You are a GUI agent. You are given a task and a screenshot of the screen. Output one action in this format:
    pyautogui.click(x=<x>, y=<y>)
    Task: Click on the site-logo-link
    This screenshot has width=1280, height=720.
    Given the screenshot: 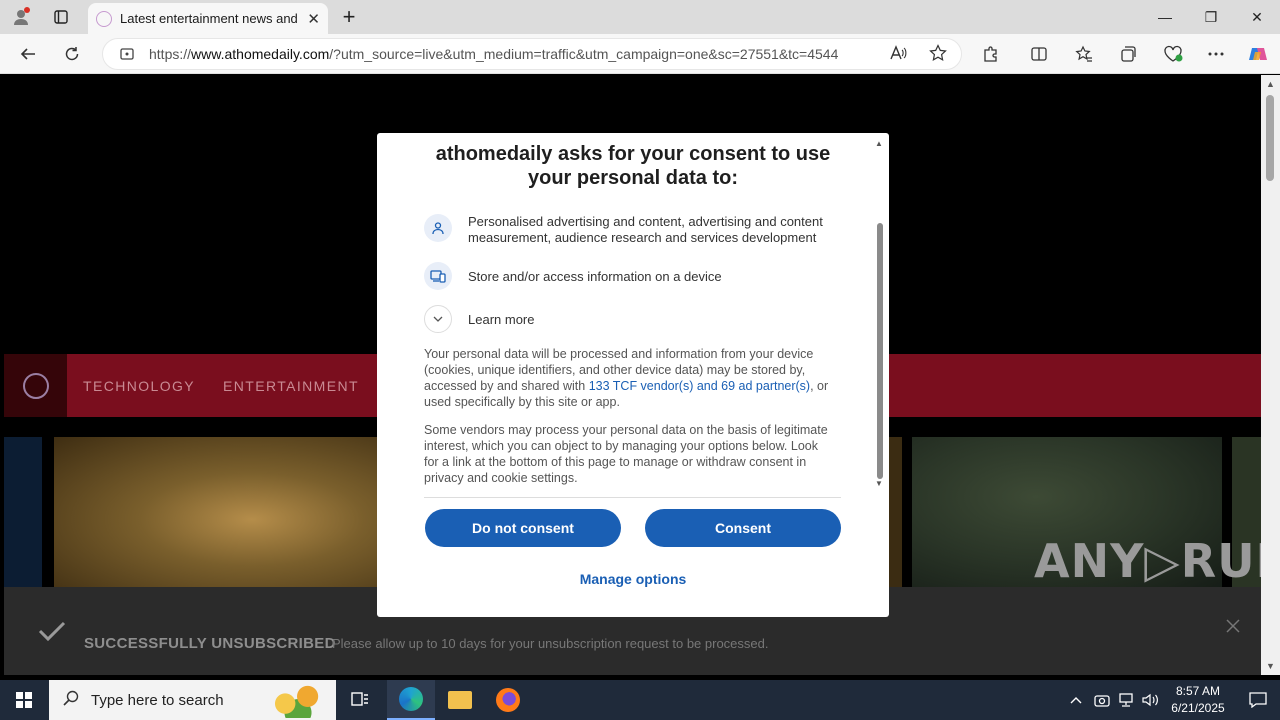 What is the action you would take?
    pyautogui.click(x=35, y=385)
    